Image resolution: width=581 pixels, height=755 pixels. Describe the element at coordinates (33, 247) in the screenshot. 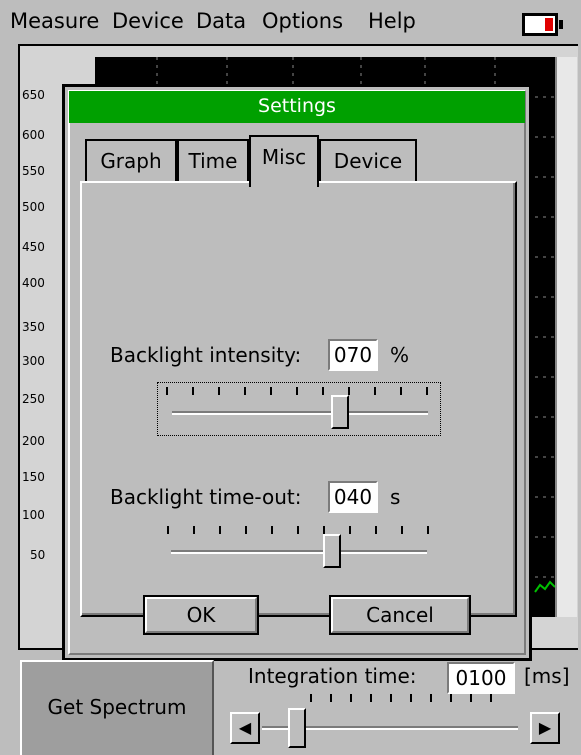

I see `y-tick: 450` at that location.